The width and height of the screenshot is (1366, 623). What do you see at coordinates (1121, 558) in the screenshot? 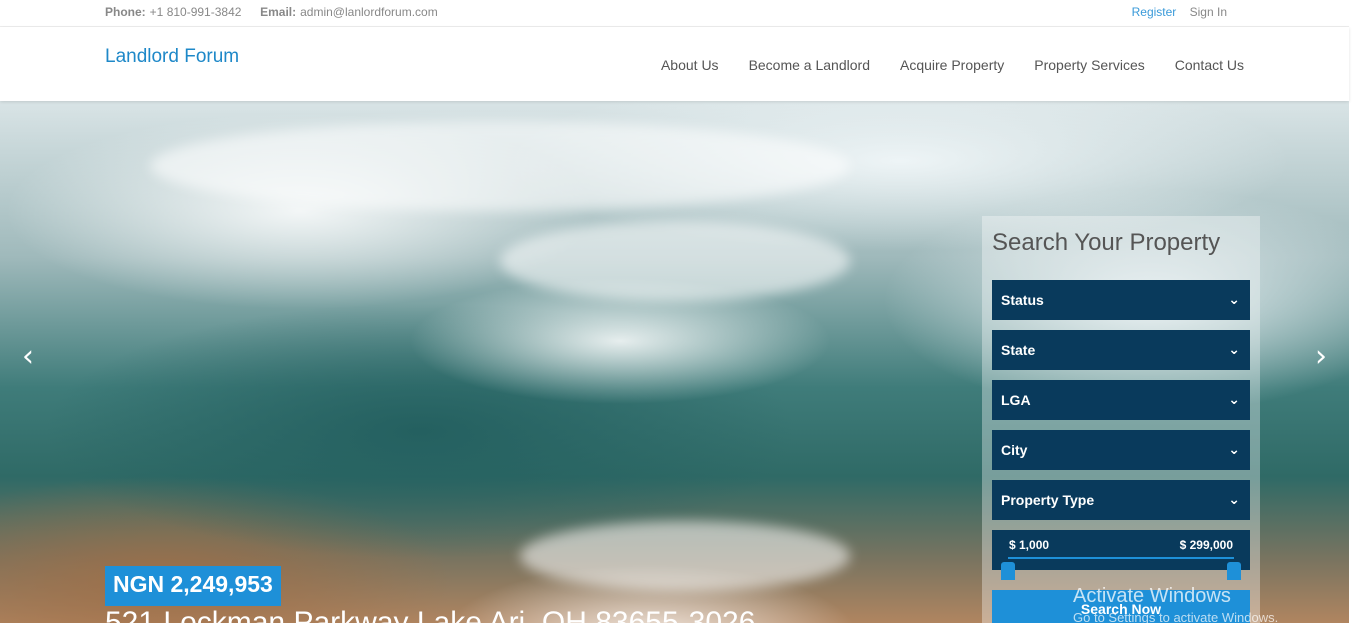
I see `slider-track` at bounding box center [1121, 558].